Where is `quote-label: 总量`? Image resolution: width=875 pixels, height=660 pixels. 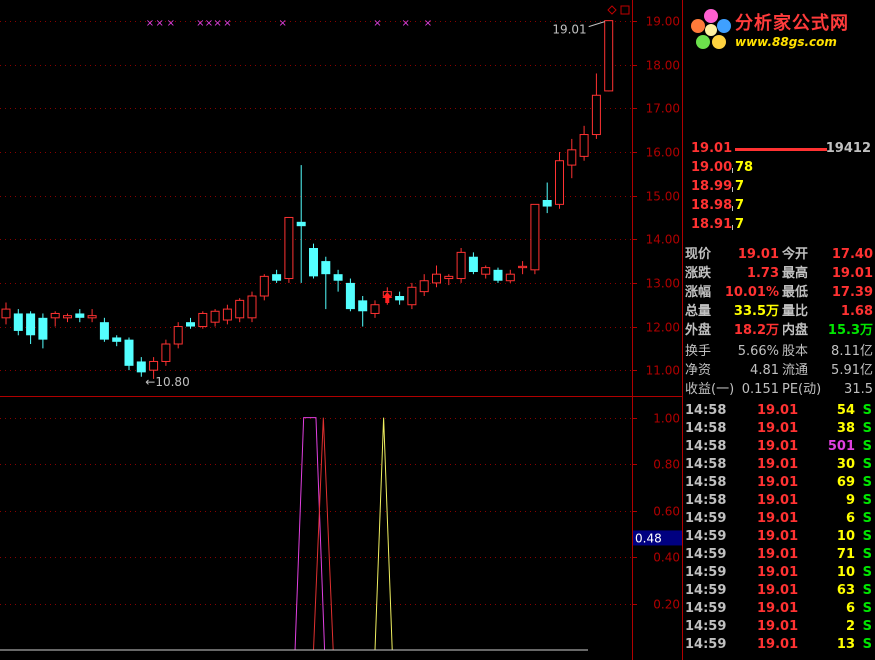
quote-label: 总量 is located at coordinates (698, 311).